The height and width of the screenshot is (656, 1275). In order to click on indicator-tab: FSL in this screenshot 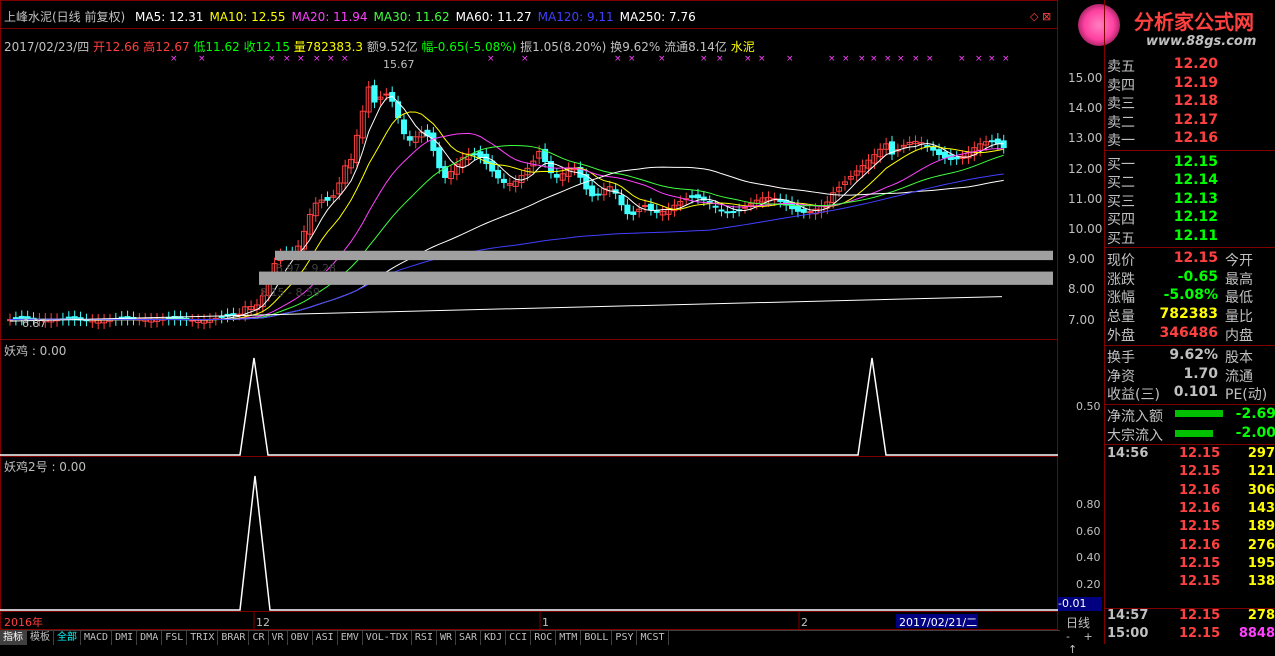, I will do `click(175, 638)`.